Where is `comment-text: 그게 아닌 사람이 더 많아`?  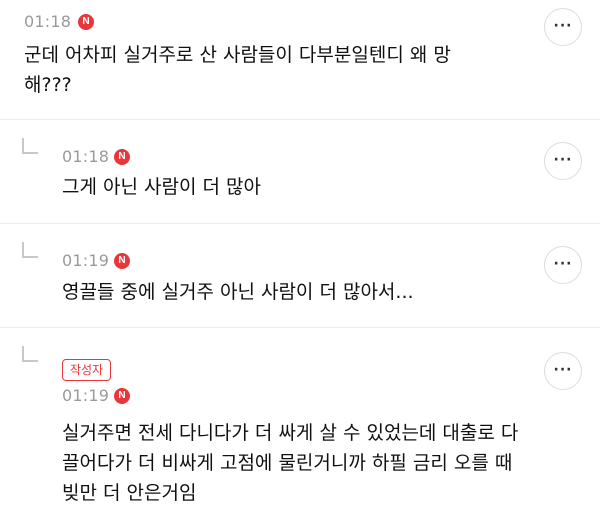 comment-text: 그게 아닌 사람이 더 많아 is located at coordinates (161, 187).